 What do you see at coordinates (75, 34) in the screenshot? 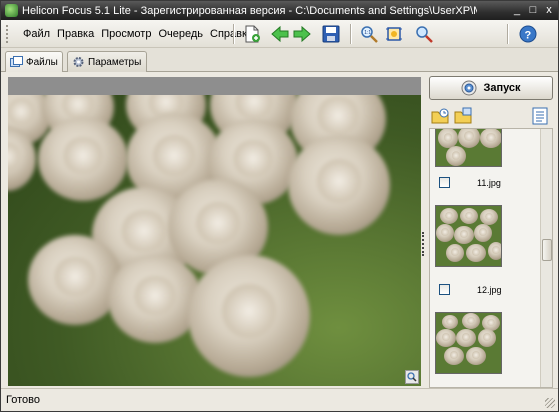
I see `menu-edit: Правка` at bounding box center [75, 34].